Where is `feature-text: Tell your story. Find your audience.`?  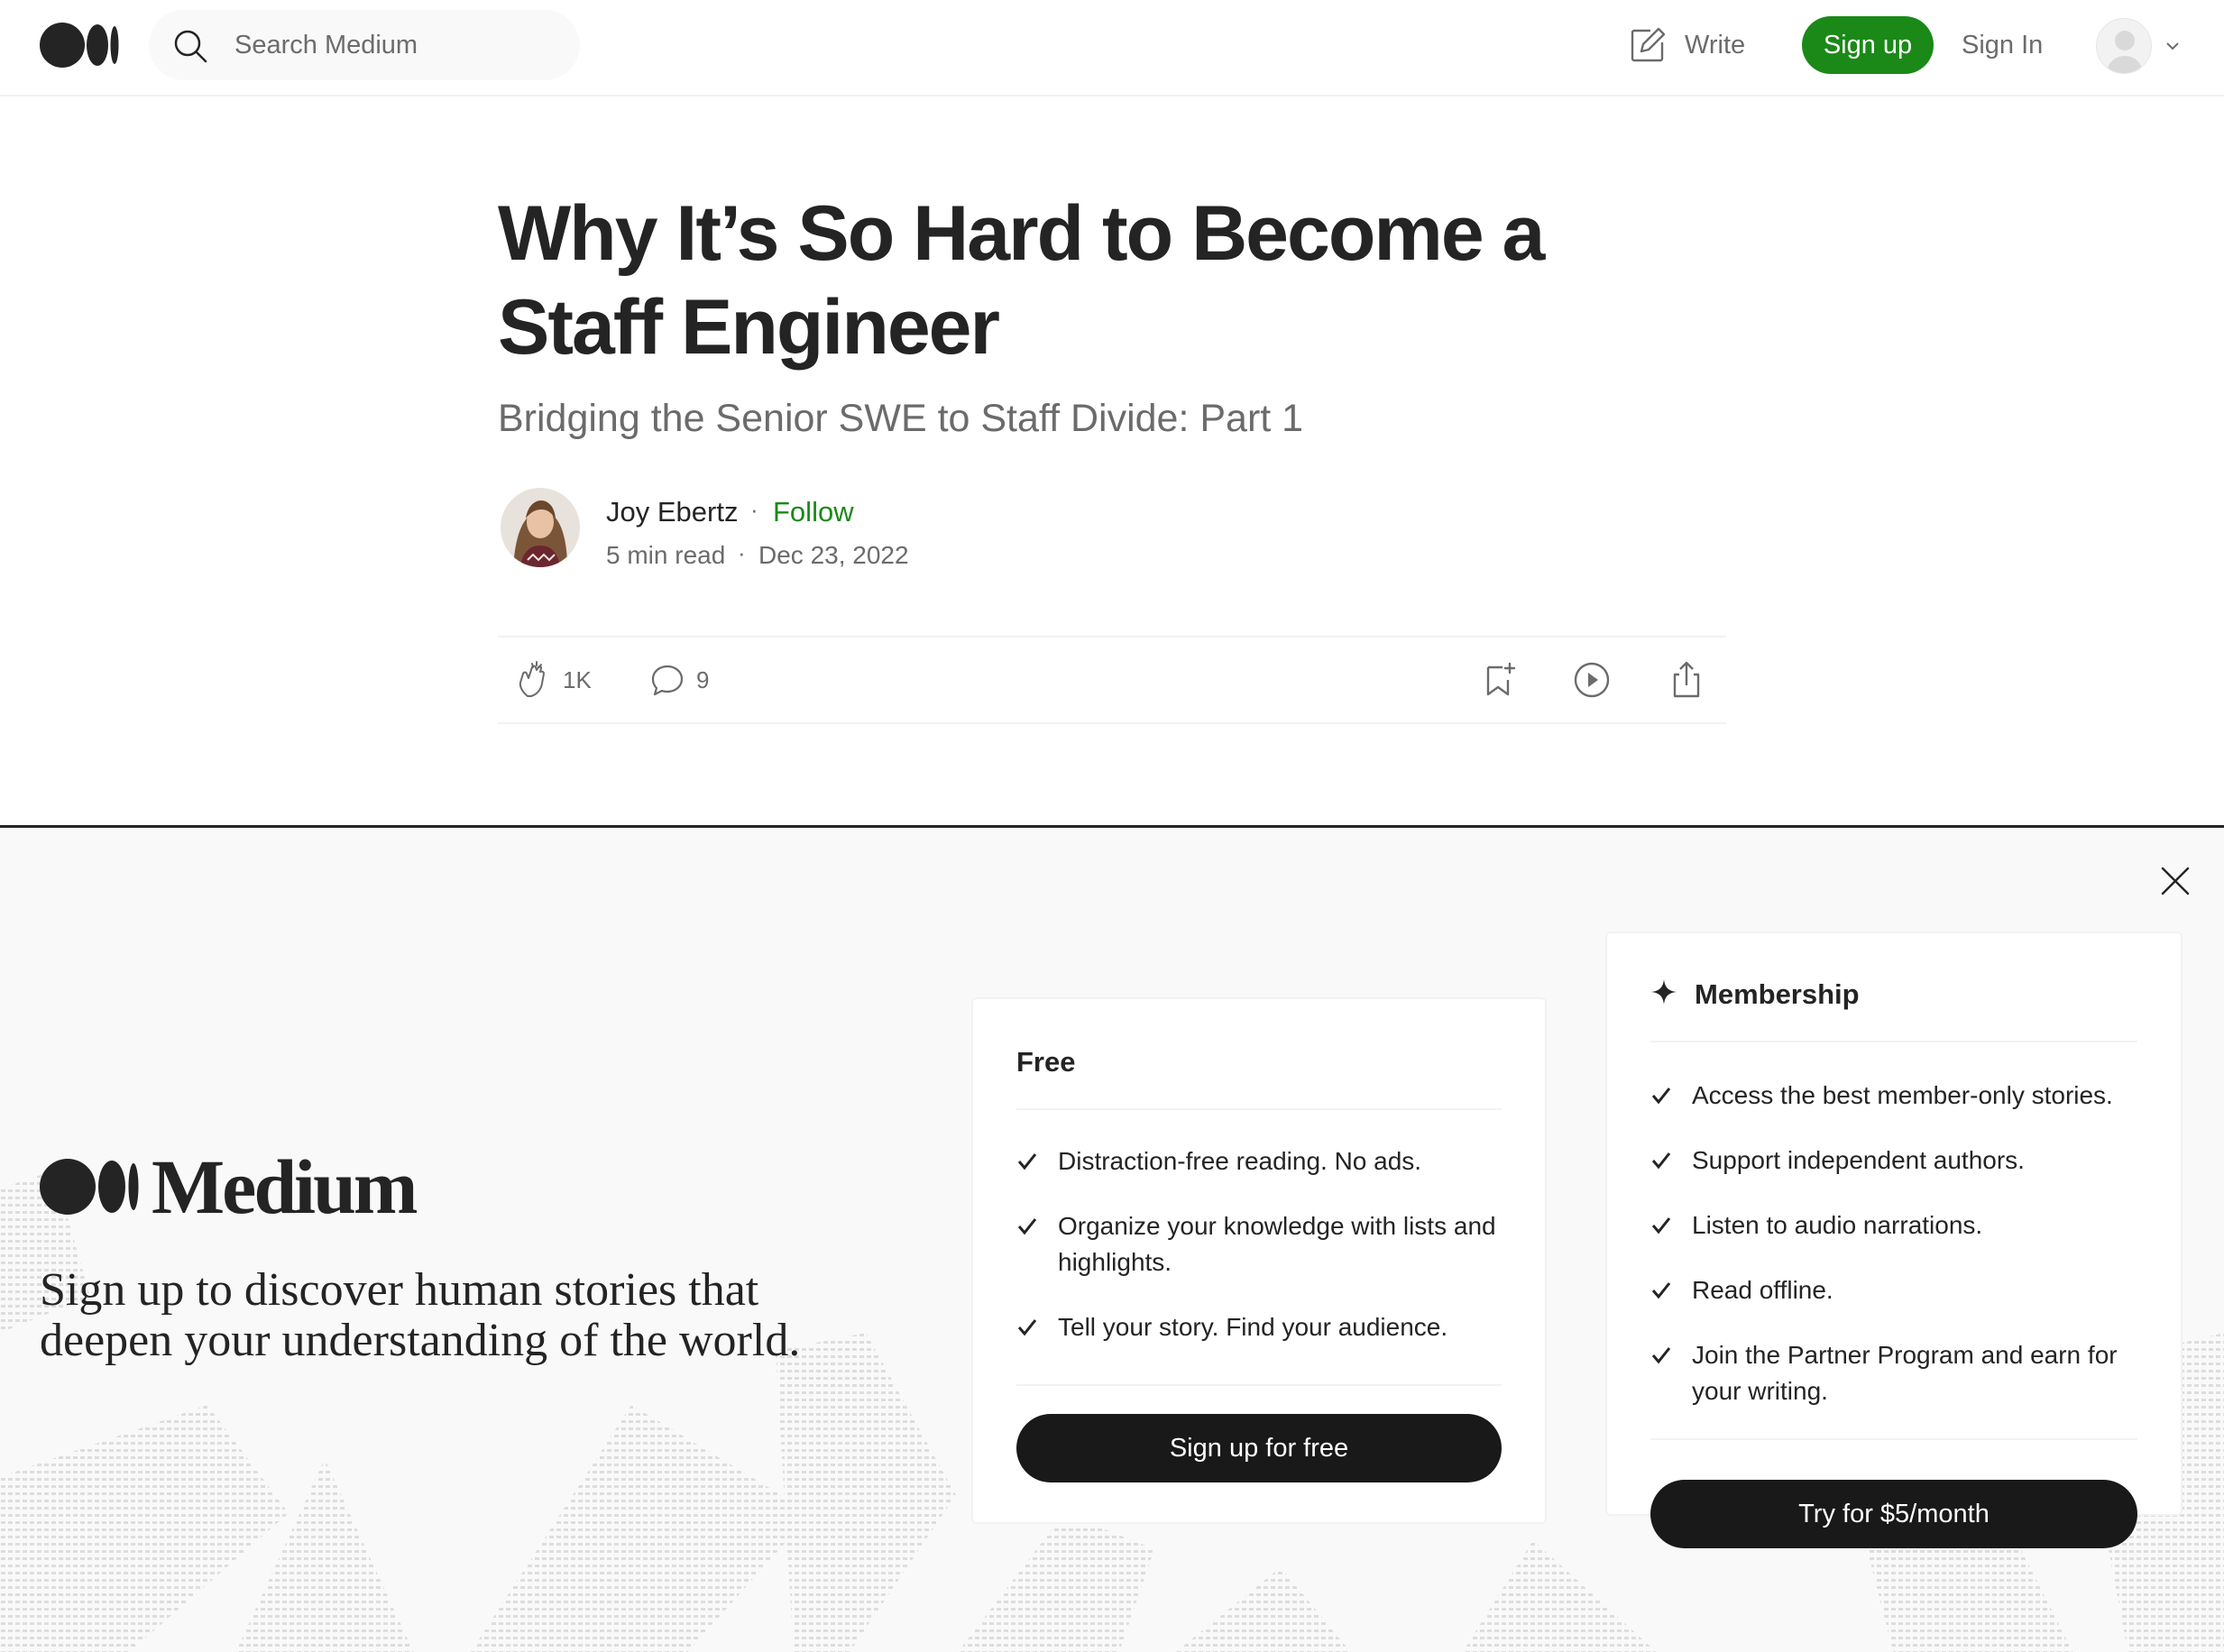
feature-text: Tell your story. Find your audience. is located at coordinates (1253, 1327).